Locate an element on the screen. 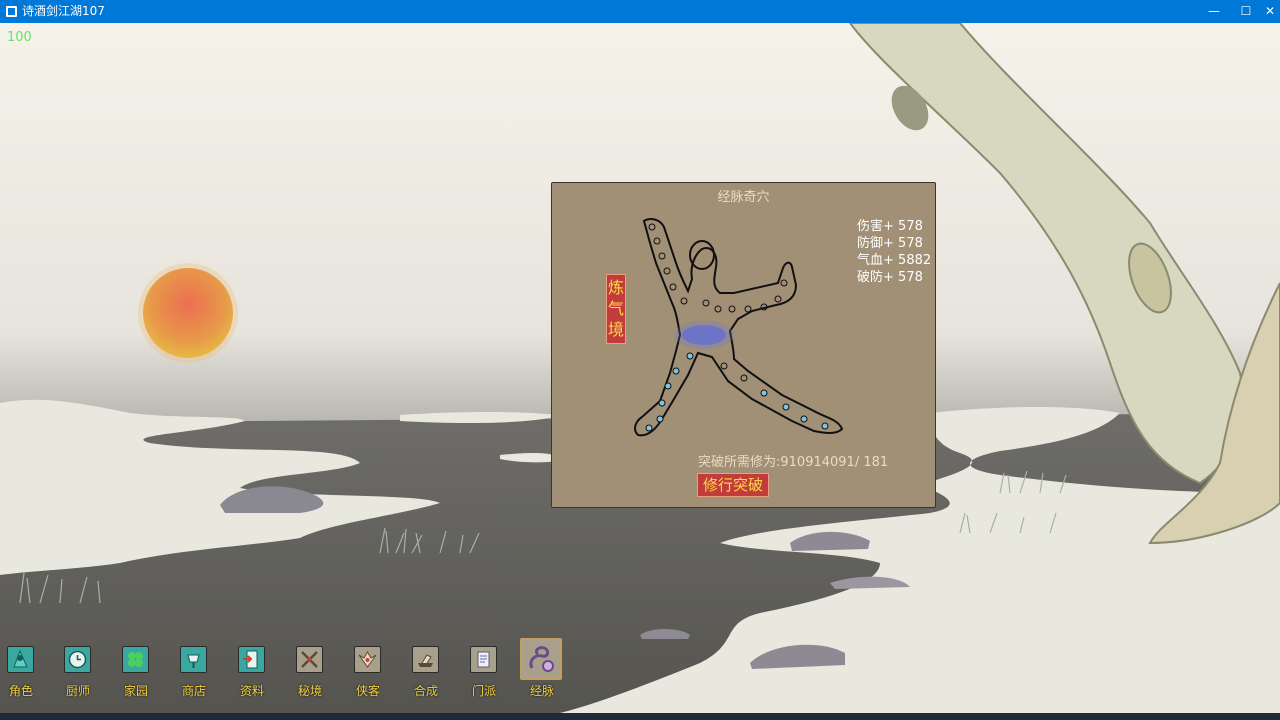  toolbar-data: 资料 is located at coordinates (252, 670).